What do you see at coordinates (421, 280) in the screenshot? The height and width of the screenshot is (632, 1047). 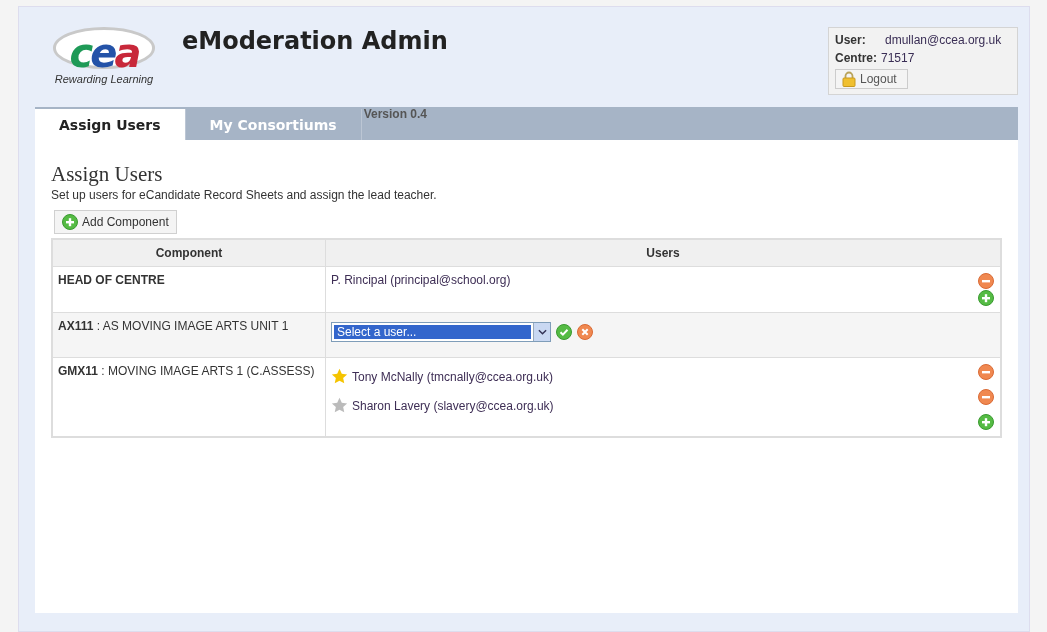 I see `user-name: P. Rincipal (principal@school.org)` at bounding box center [421, 280].